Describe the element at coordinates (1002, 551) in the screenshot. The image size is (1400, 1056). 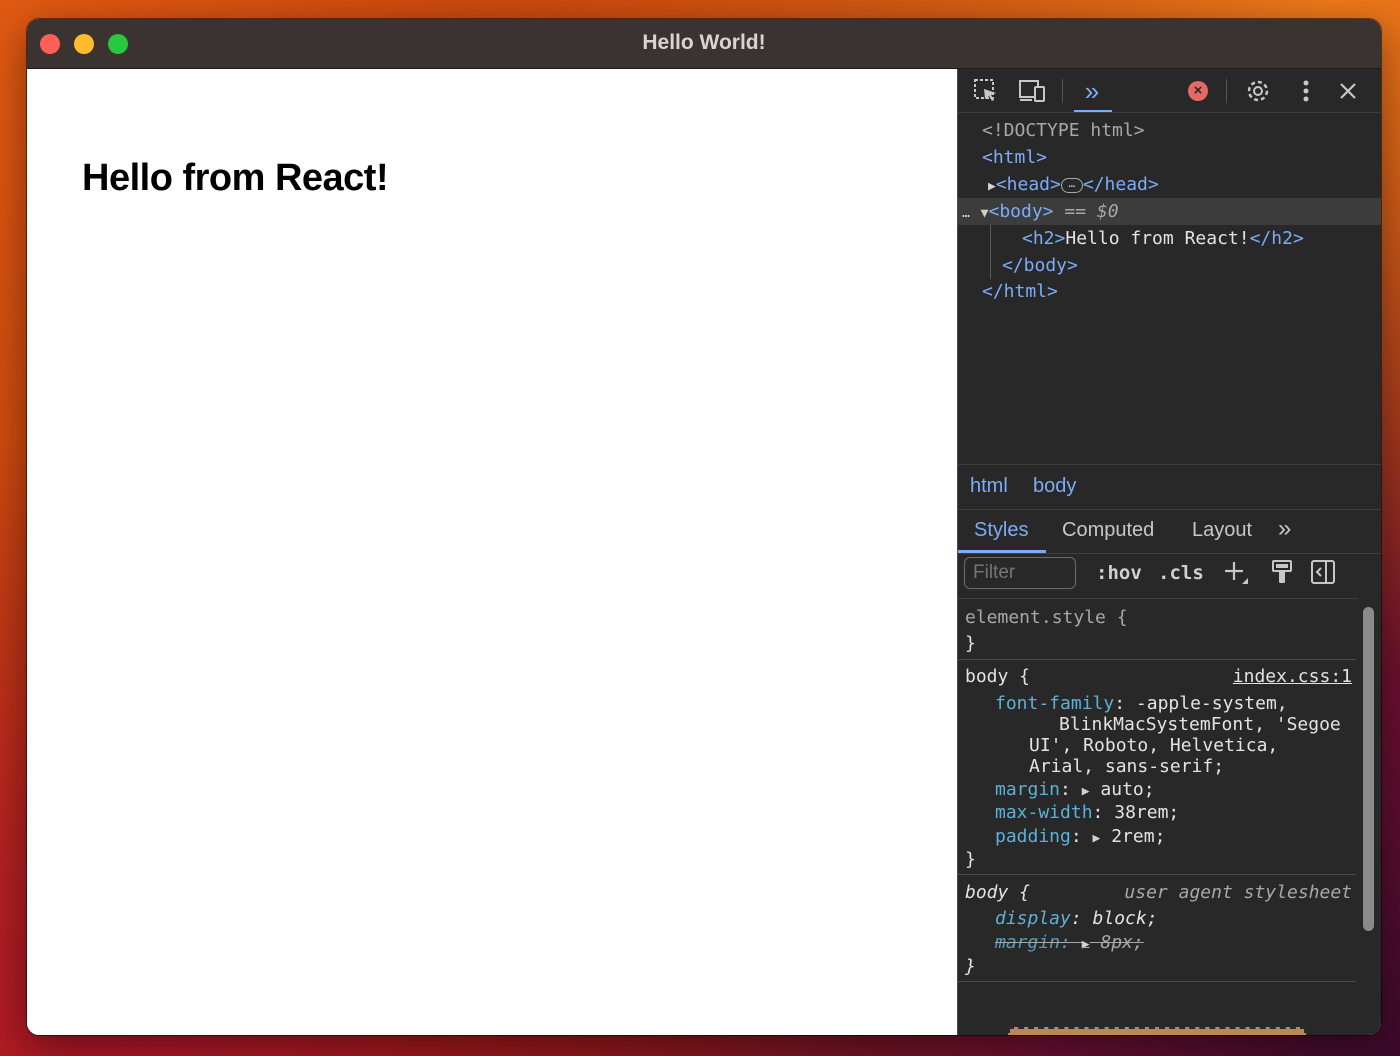
I see `active-tab-indicator` at that location.